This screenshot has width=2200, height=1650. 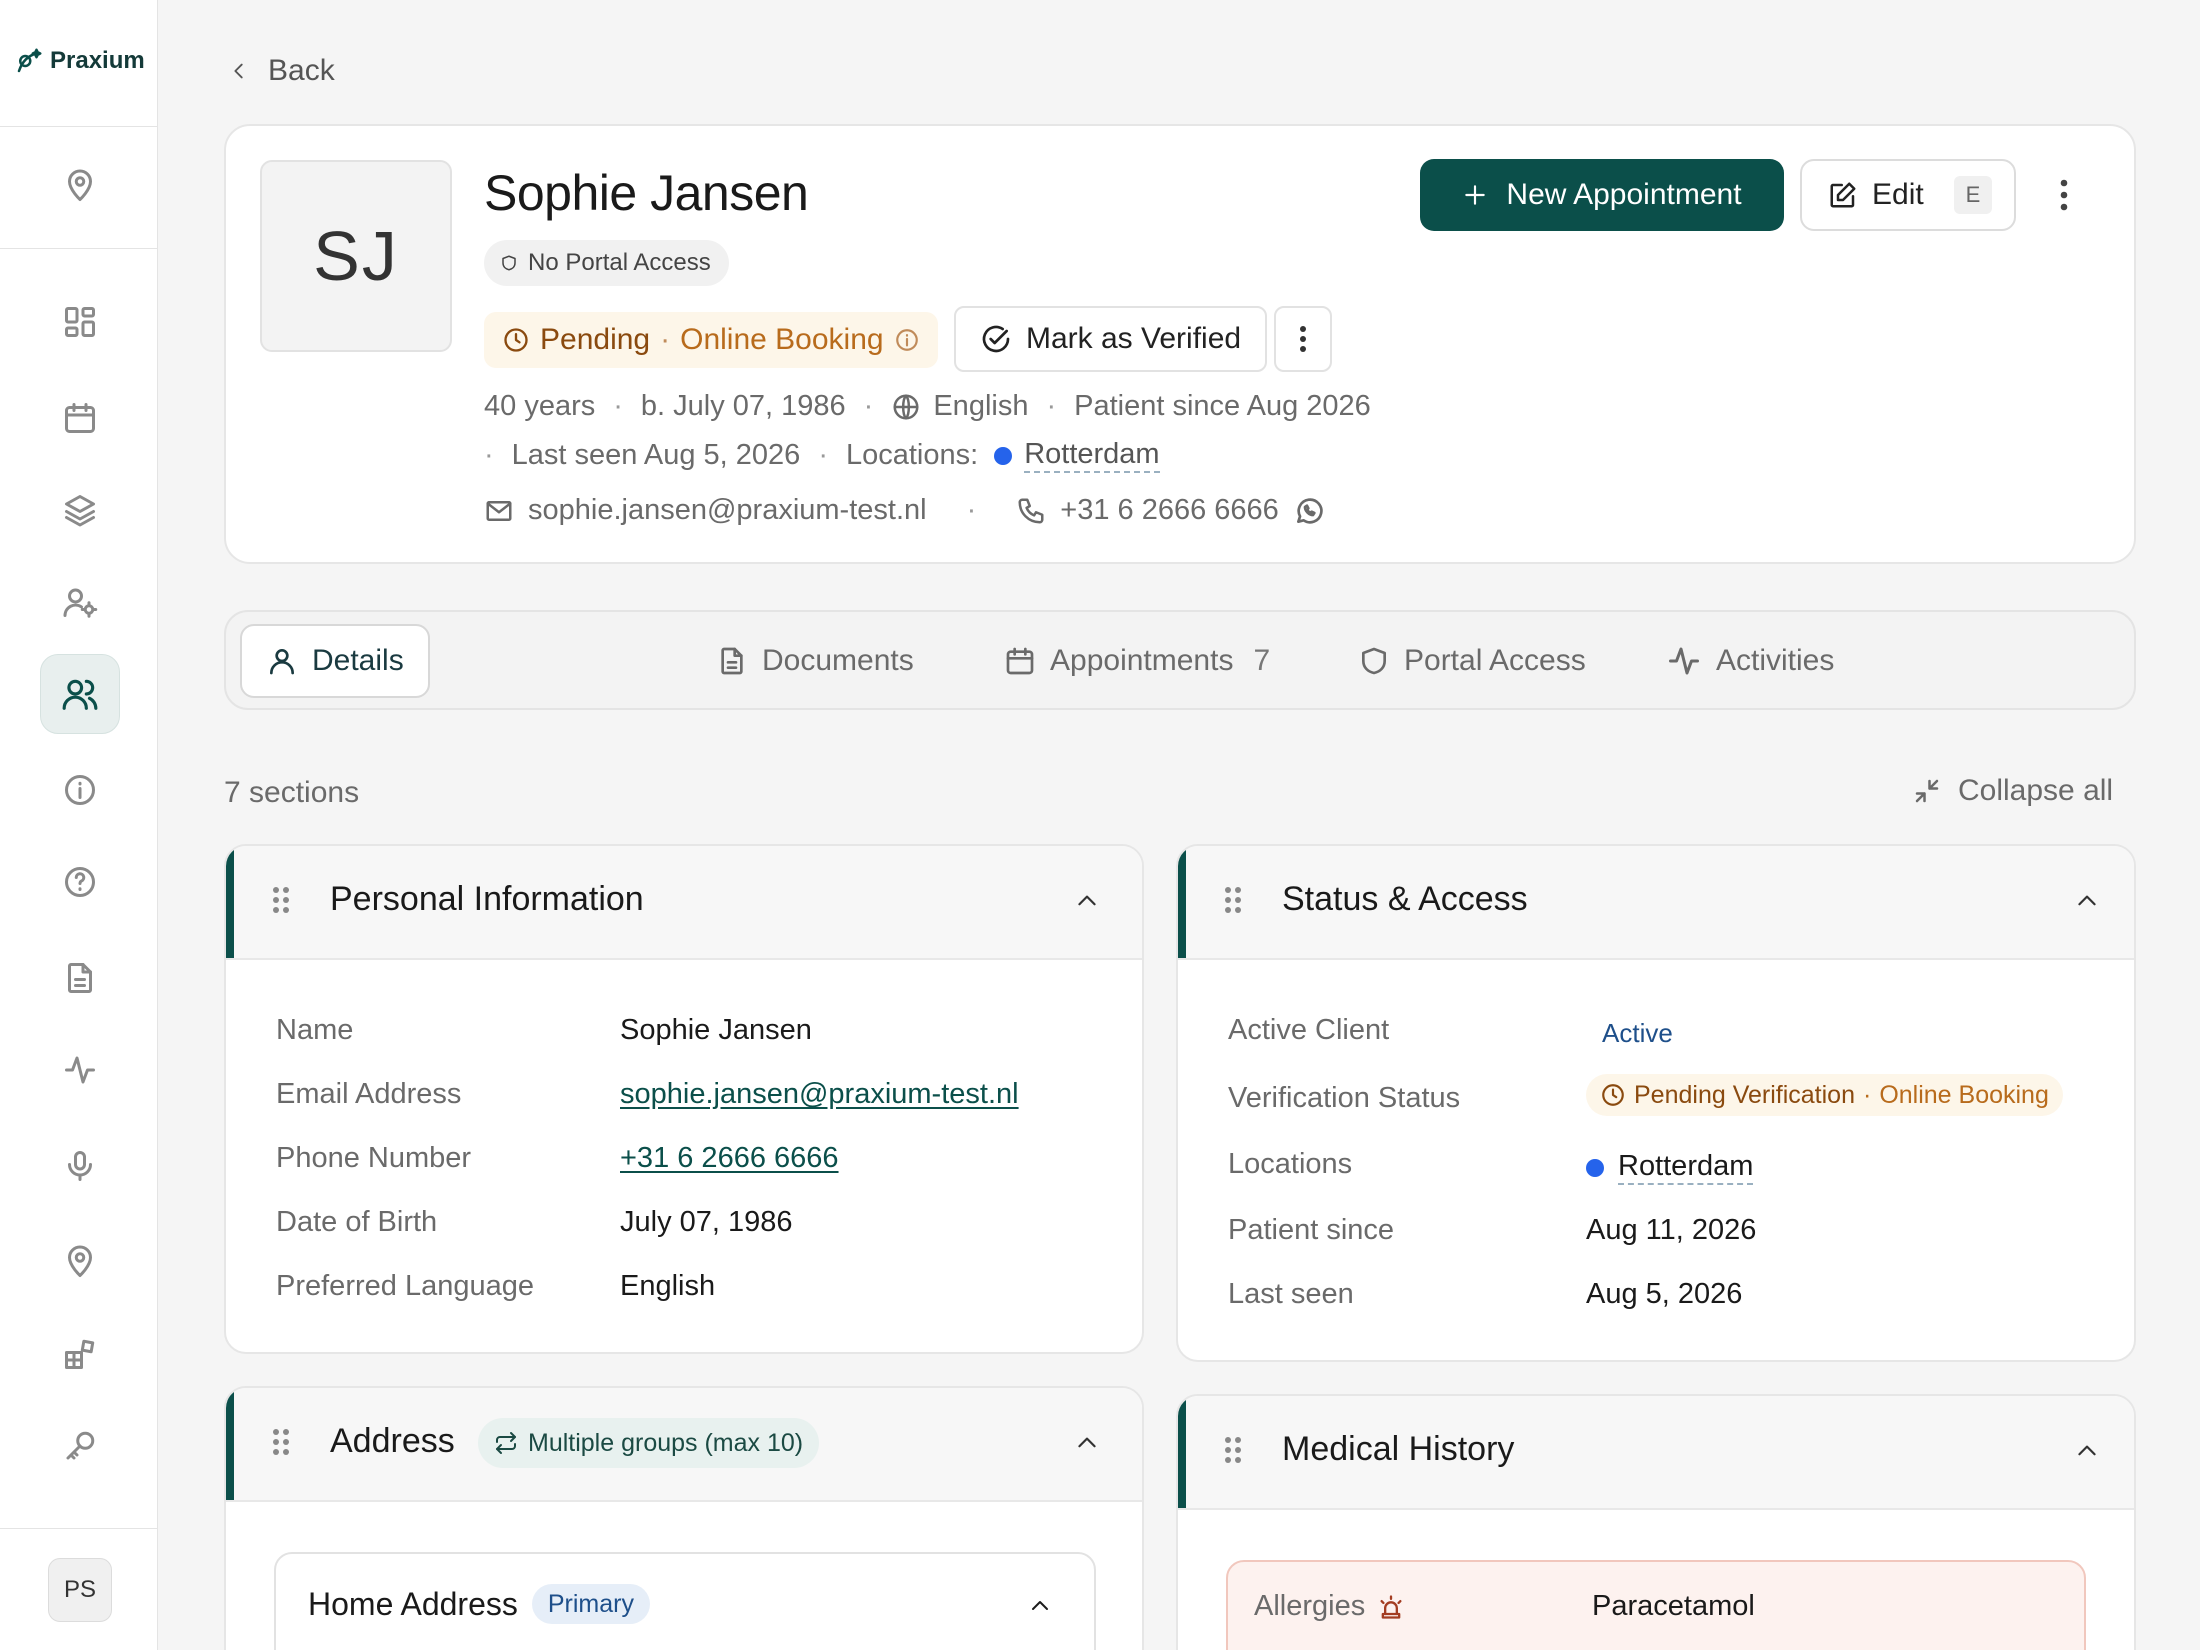 I want to click on field-label: Patient since, so click(x=1311, y=1230).